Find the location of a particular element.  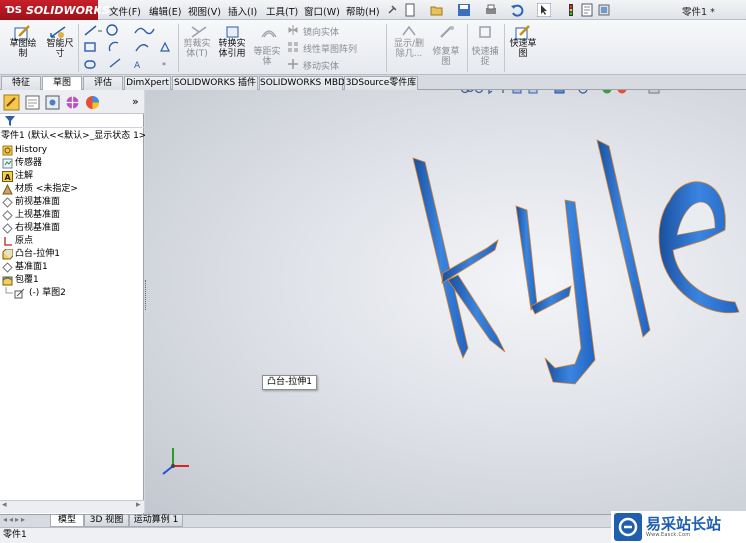

open-folder-icon is located at coordinates (437, 10).